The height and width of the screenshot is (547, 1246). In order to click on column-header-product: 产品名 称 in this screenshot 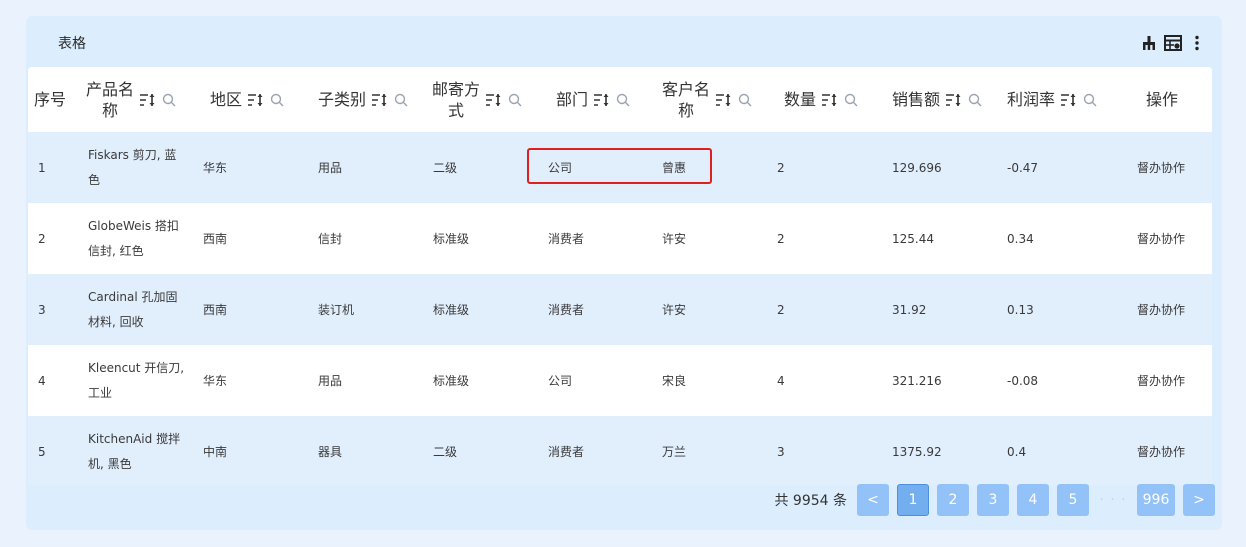, I will do `click(141, 99)`.